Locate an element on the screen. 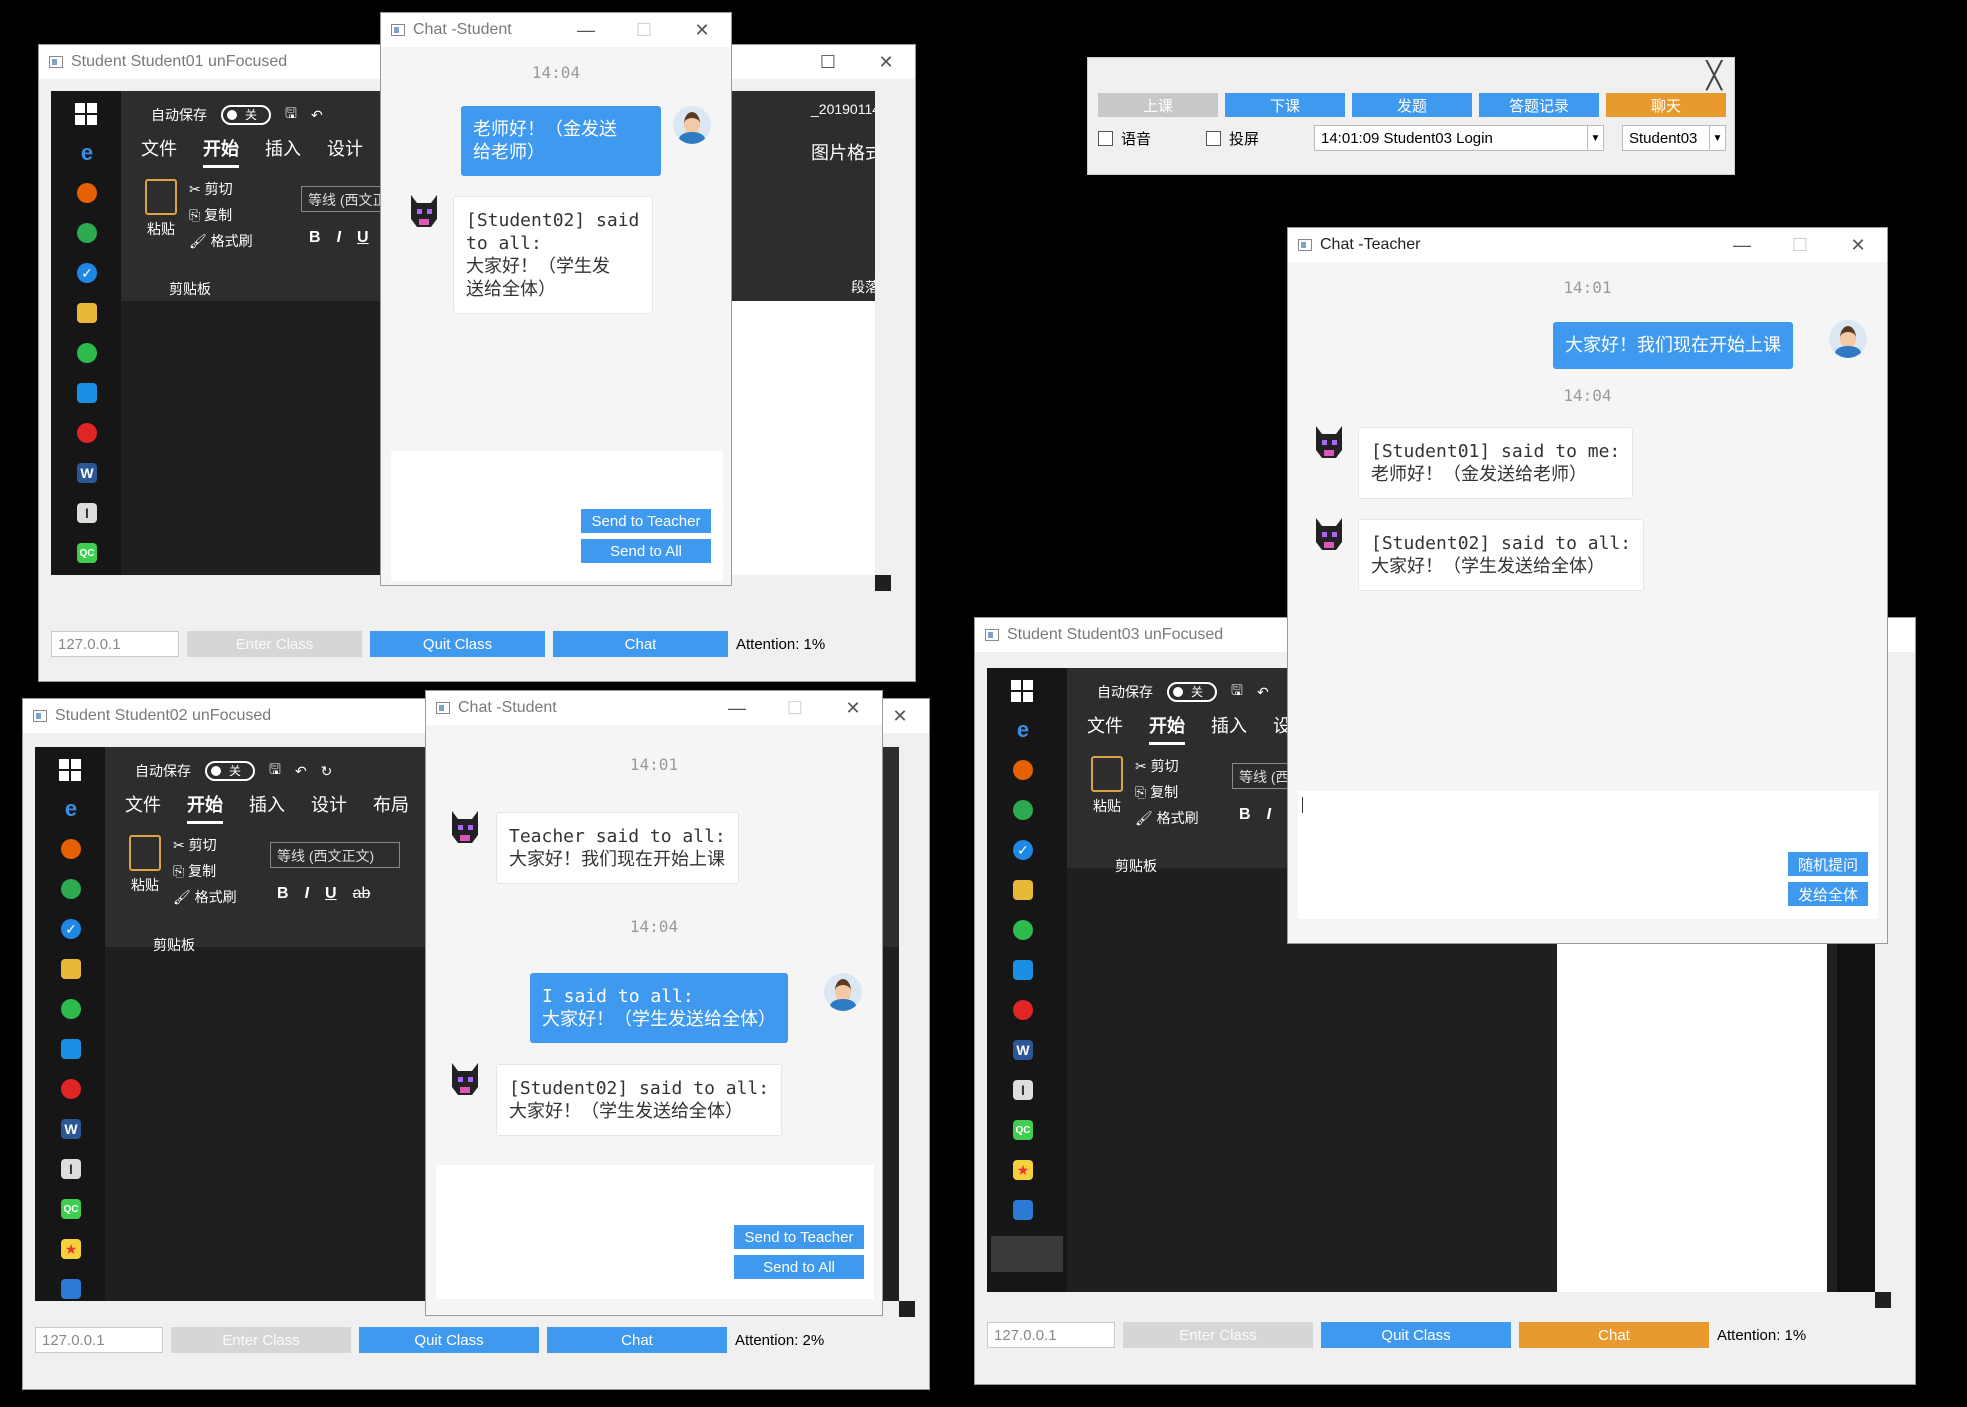 The image size is (1967, 1407). tab-picture-format: 图片格式 is located at coordinates (847, 152).